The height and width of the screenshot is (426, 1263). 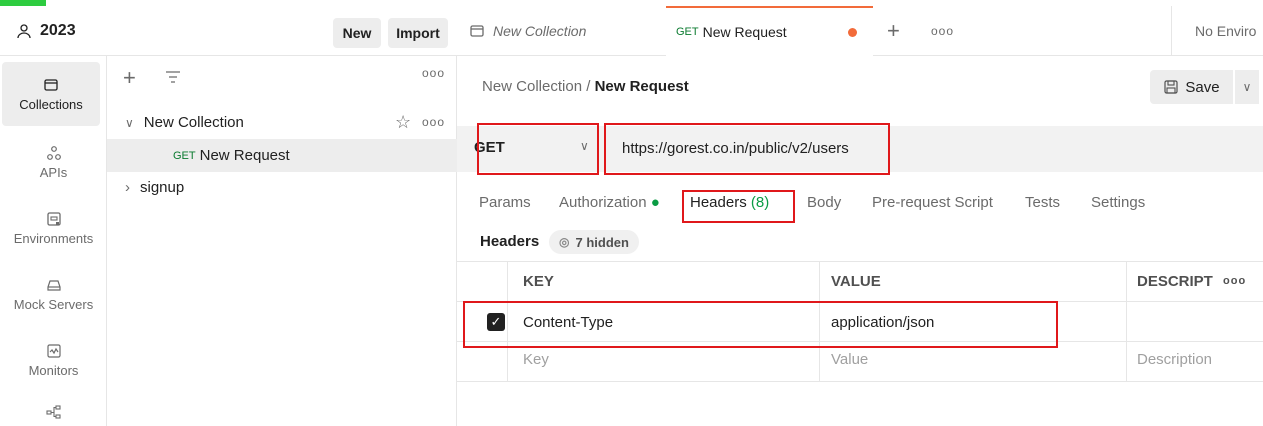 What do you see at coordinates (849, 359) in the screenshot?
I see `value-input: Value` at bounding box center [849, 359].